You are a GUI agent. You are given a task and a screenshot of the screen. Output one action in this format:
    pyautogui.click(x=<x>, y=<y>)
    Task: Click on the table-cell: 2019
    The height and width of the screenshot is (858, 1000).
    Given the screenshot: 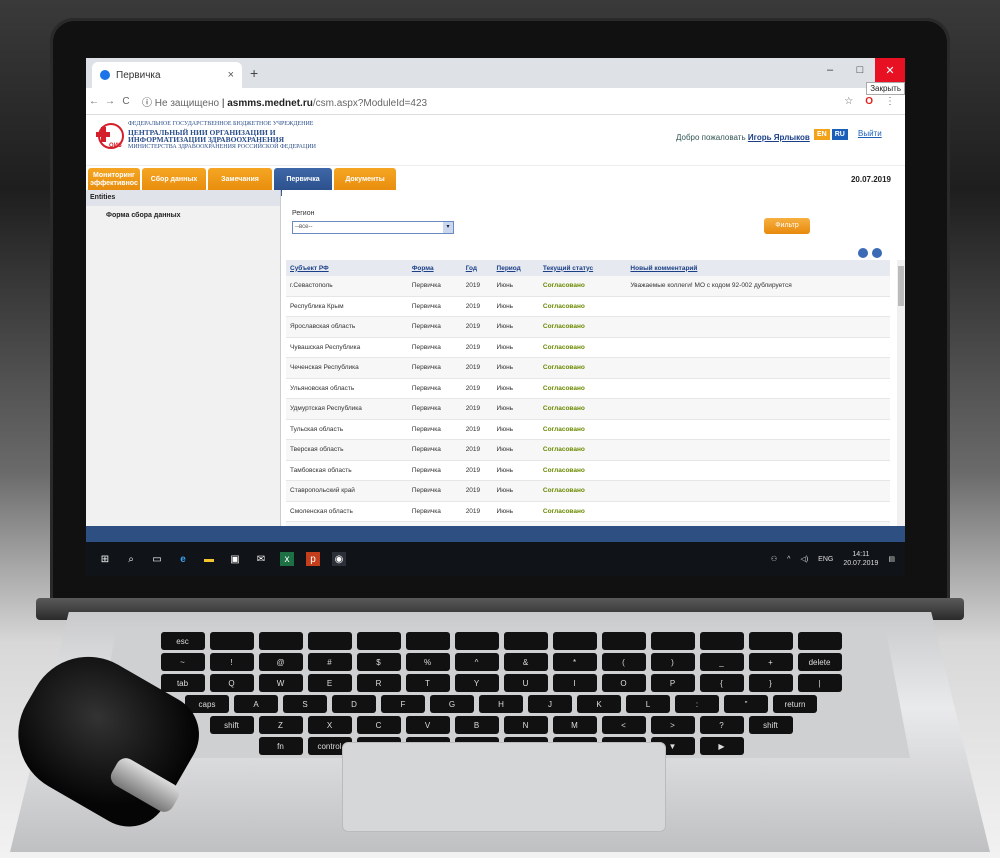 What is the action you would take?
    pyautogui.click(x=477, y=327)
    